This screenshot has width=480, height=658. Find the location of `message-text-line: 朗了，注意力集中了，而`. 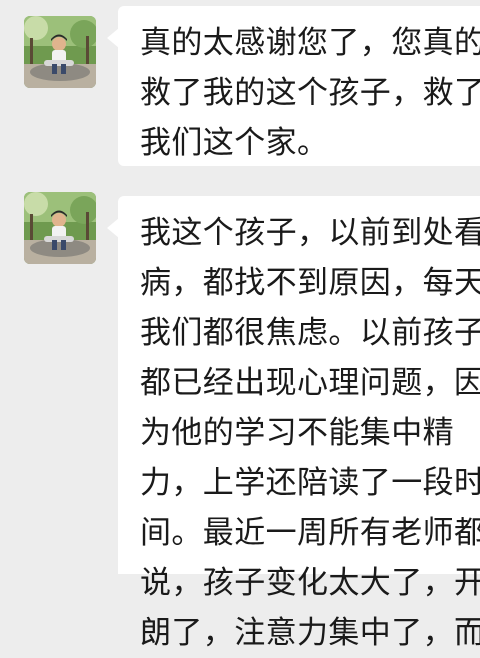

message-text-line: 朗了，注意力集中了，而 is located at coordinates (310, 633).